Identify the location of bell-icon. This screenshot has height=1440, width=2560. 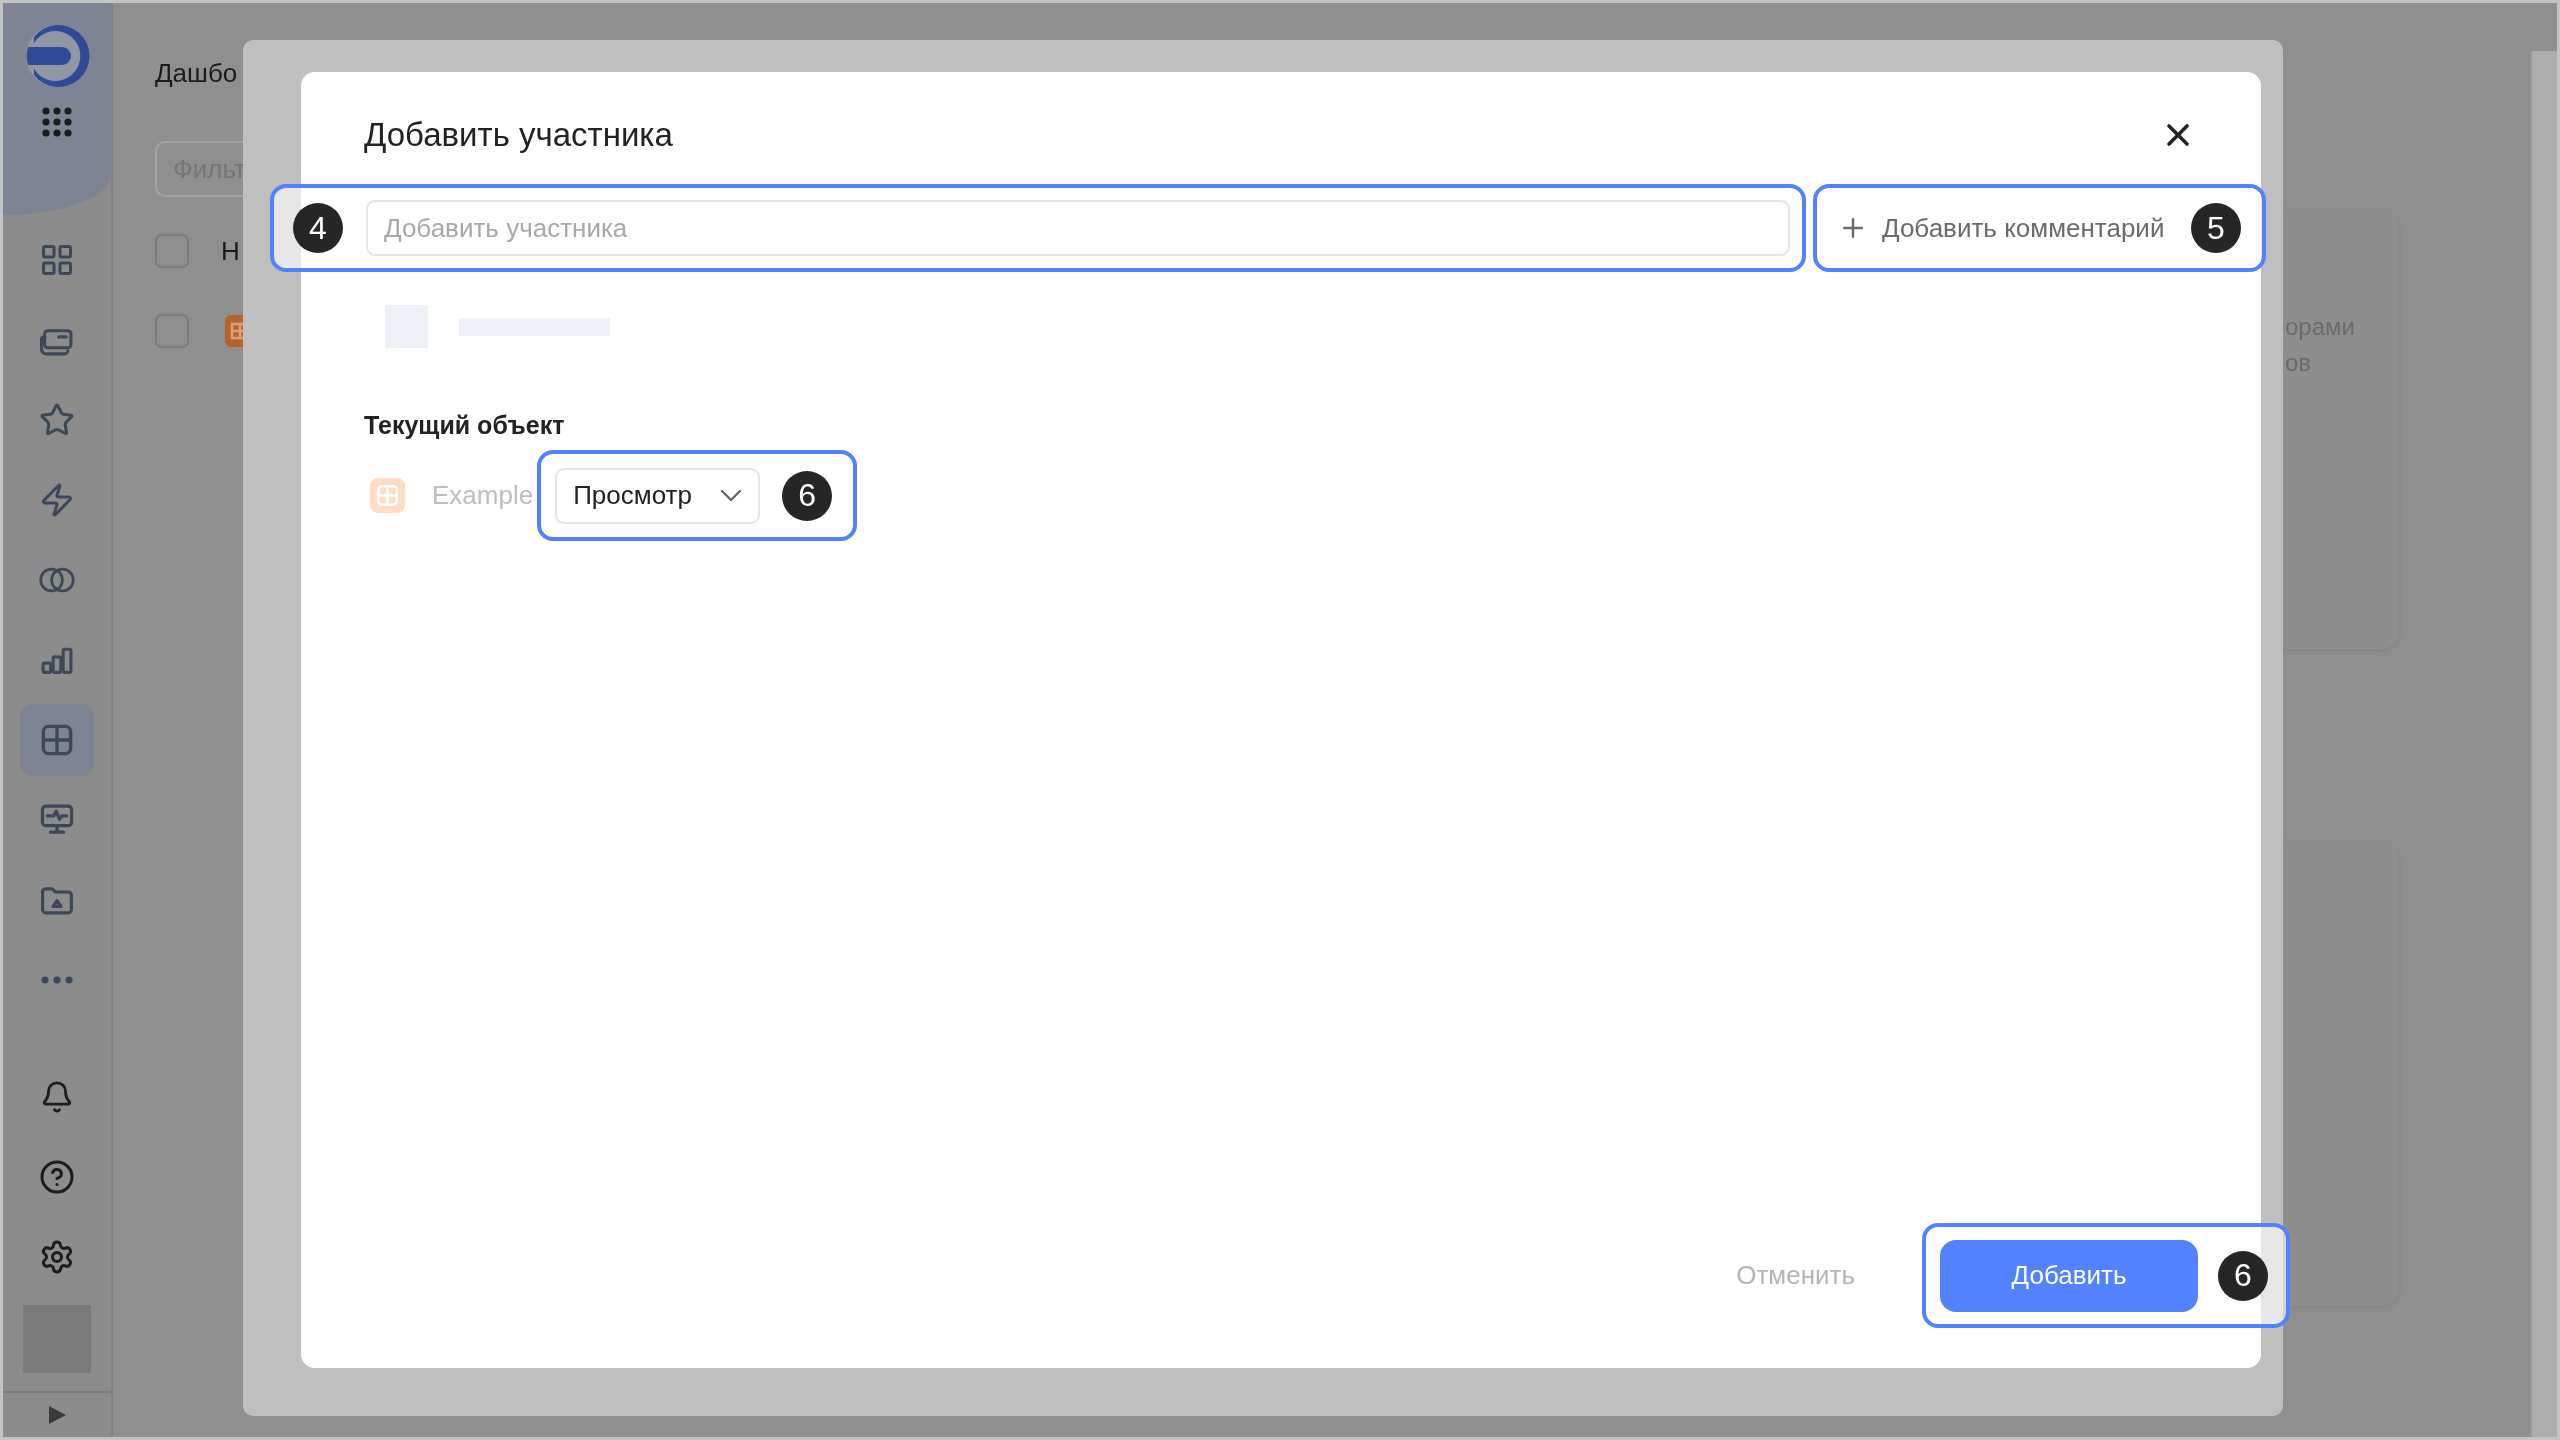
(57, 1097).